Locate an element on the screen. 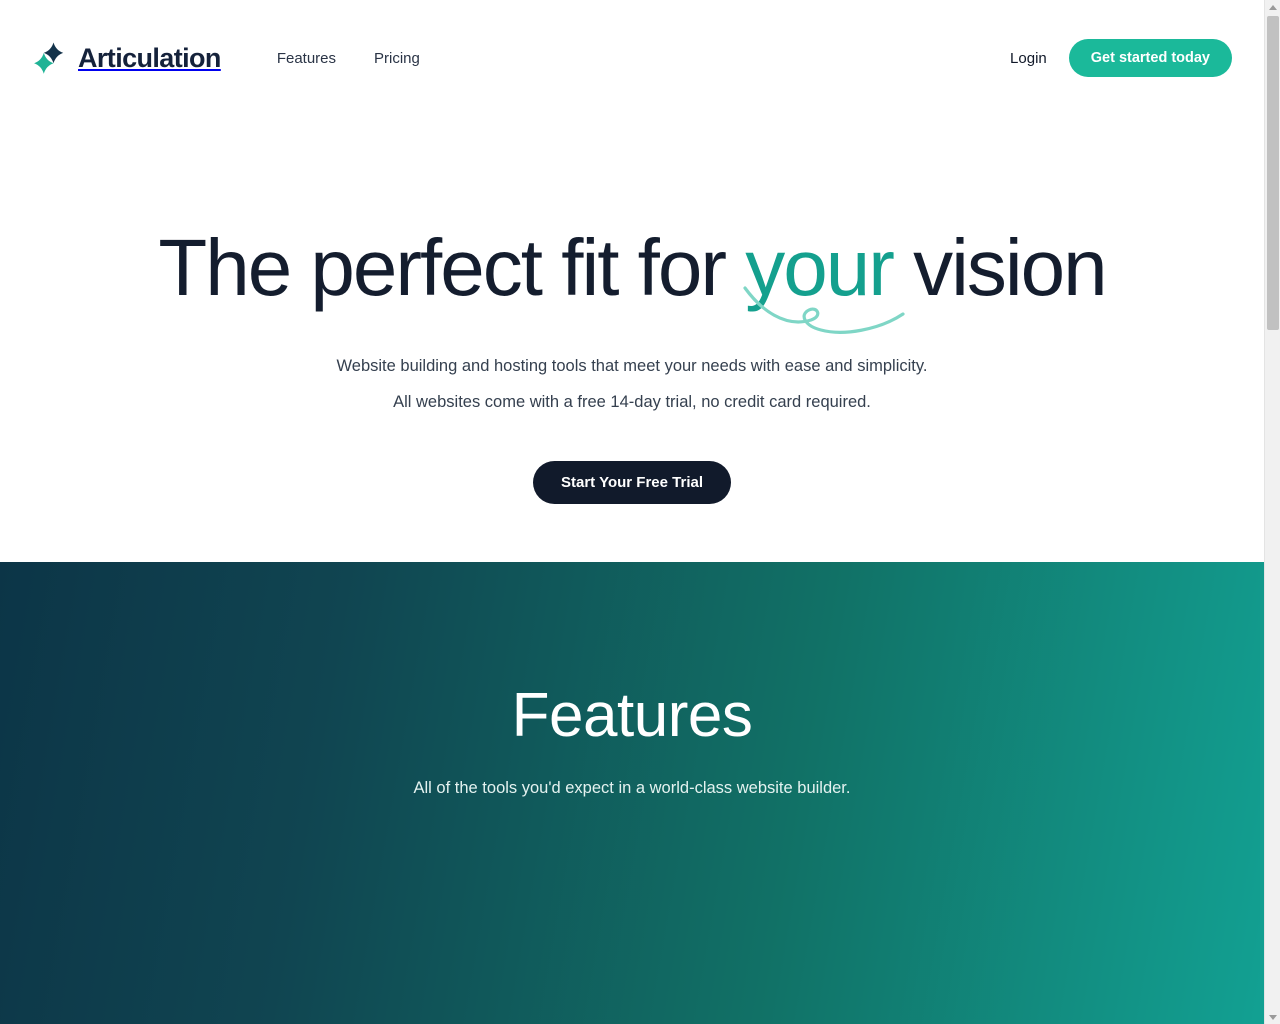 This screenshot has width=1280, height=1024. scroll-down-arrow-icon is located at coordinates (1272, 1017).